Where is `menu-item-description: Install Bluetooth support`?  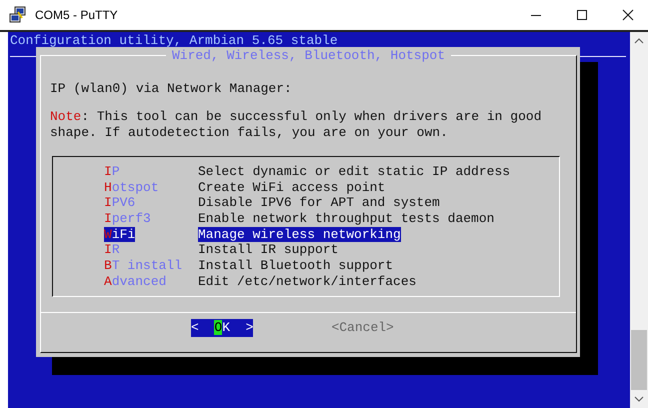
menu-item-description: Install Bluetooth support is located at coordinates (296, 266).